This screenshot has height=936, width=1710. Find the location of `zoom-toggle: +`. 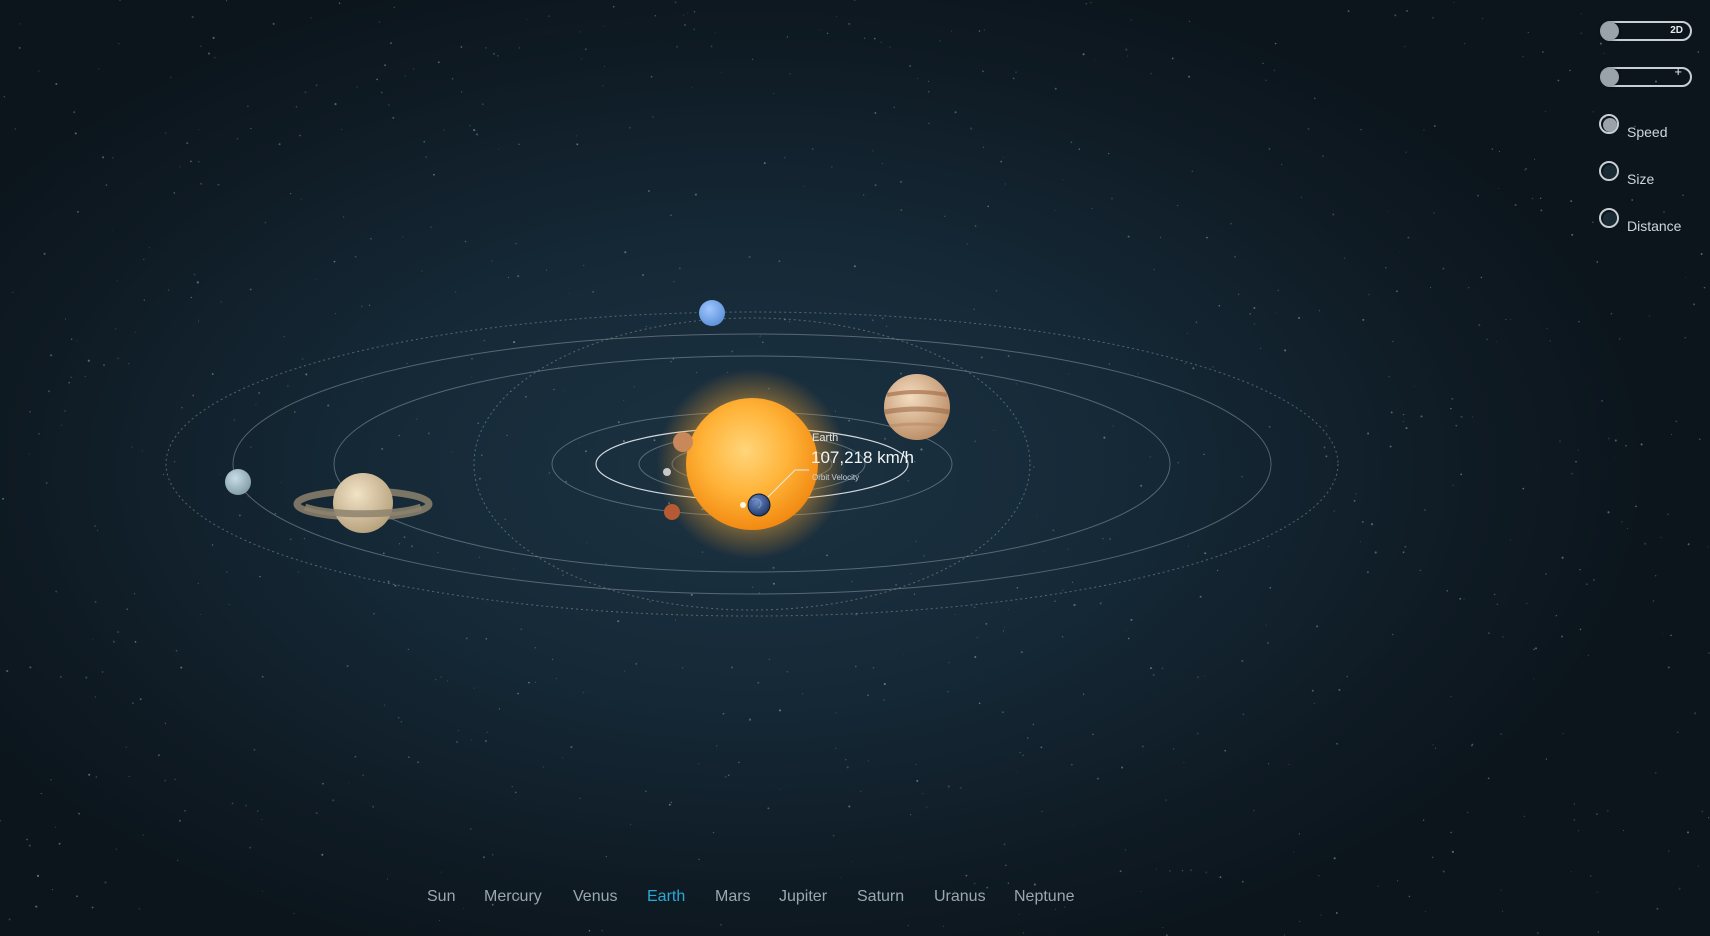

zoom-toggle: + is located at coordinates (1646, 75).